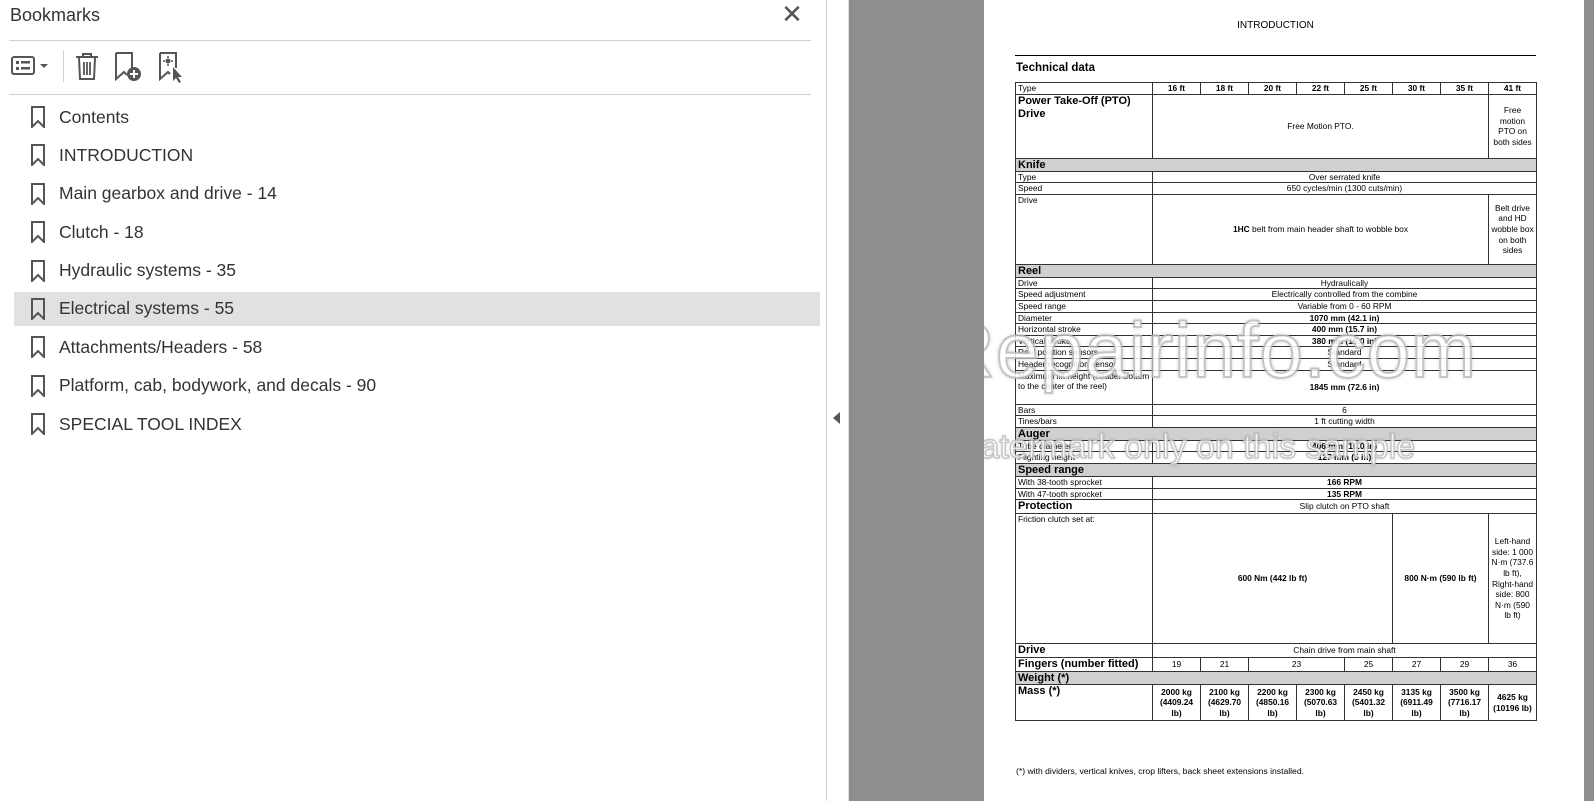 The width and height of the screenshot is (1594, 801). I want to click on table-cell: 2200 kg (4850.16 lb), so click(1272, 703).